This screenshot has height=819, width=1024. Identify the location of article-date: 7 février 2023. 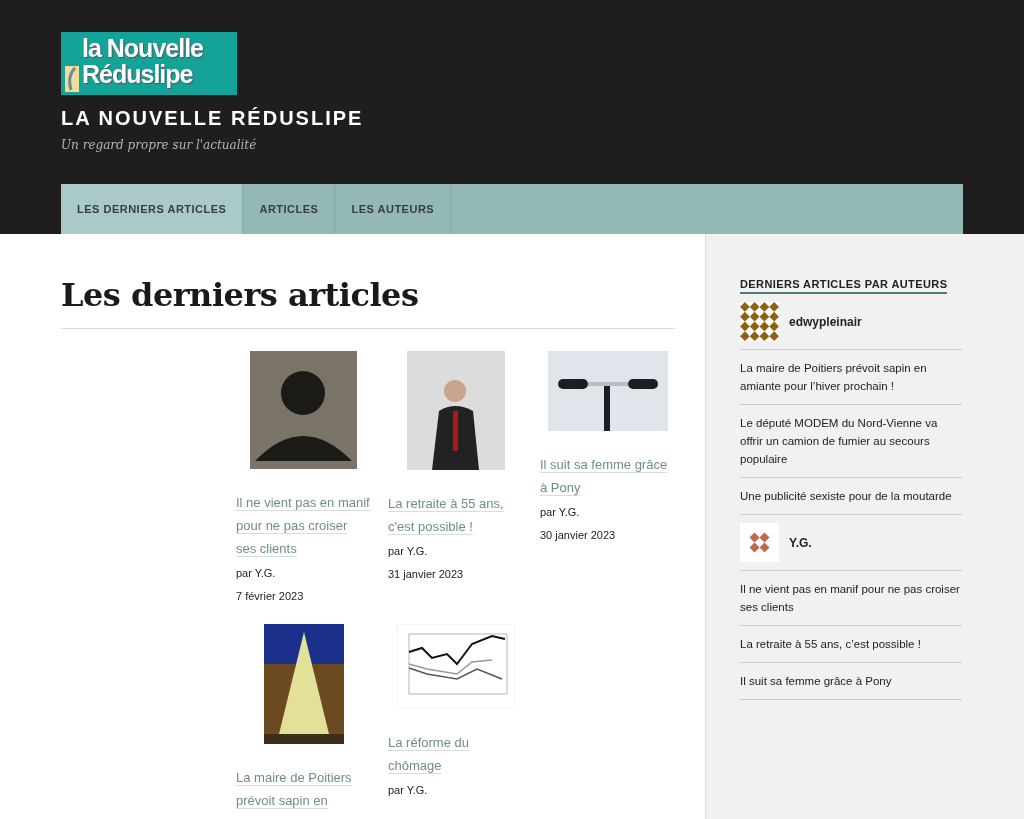
(270, 596).